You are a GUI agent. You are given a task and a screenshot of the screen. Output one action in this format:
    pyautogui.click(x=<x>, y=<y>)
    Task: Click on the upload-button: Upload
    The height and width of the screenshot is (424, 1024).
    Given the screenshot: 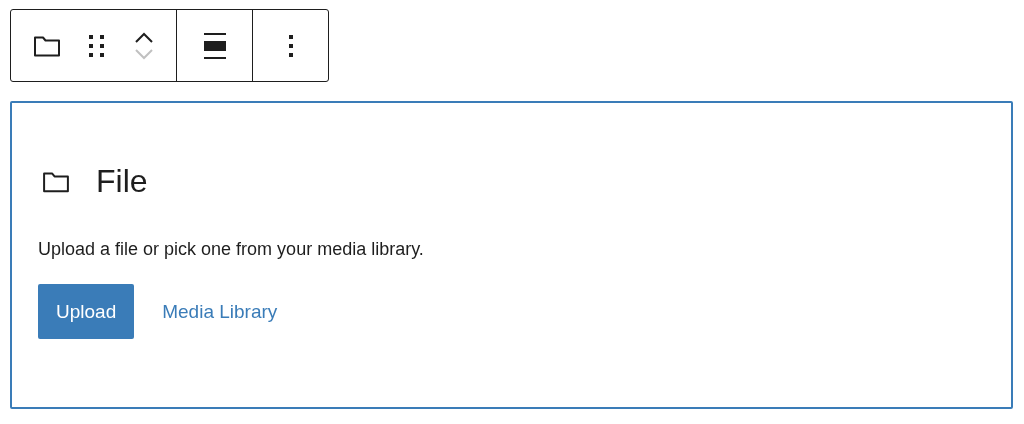 What is the action you would take?
    pyautogui.click(x=86, y=311)
    